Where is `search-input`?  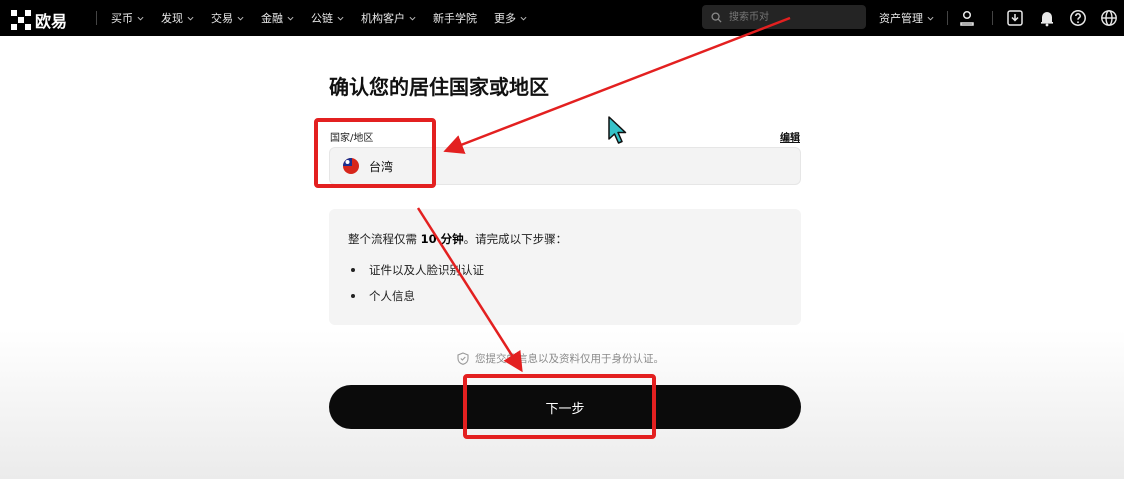
search-input is located at coordinates (794, 17).